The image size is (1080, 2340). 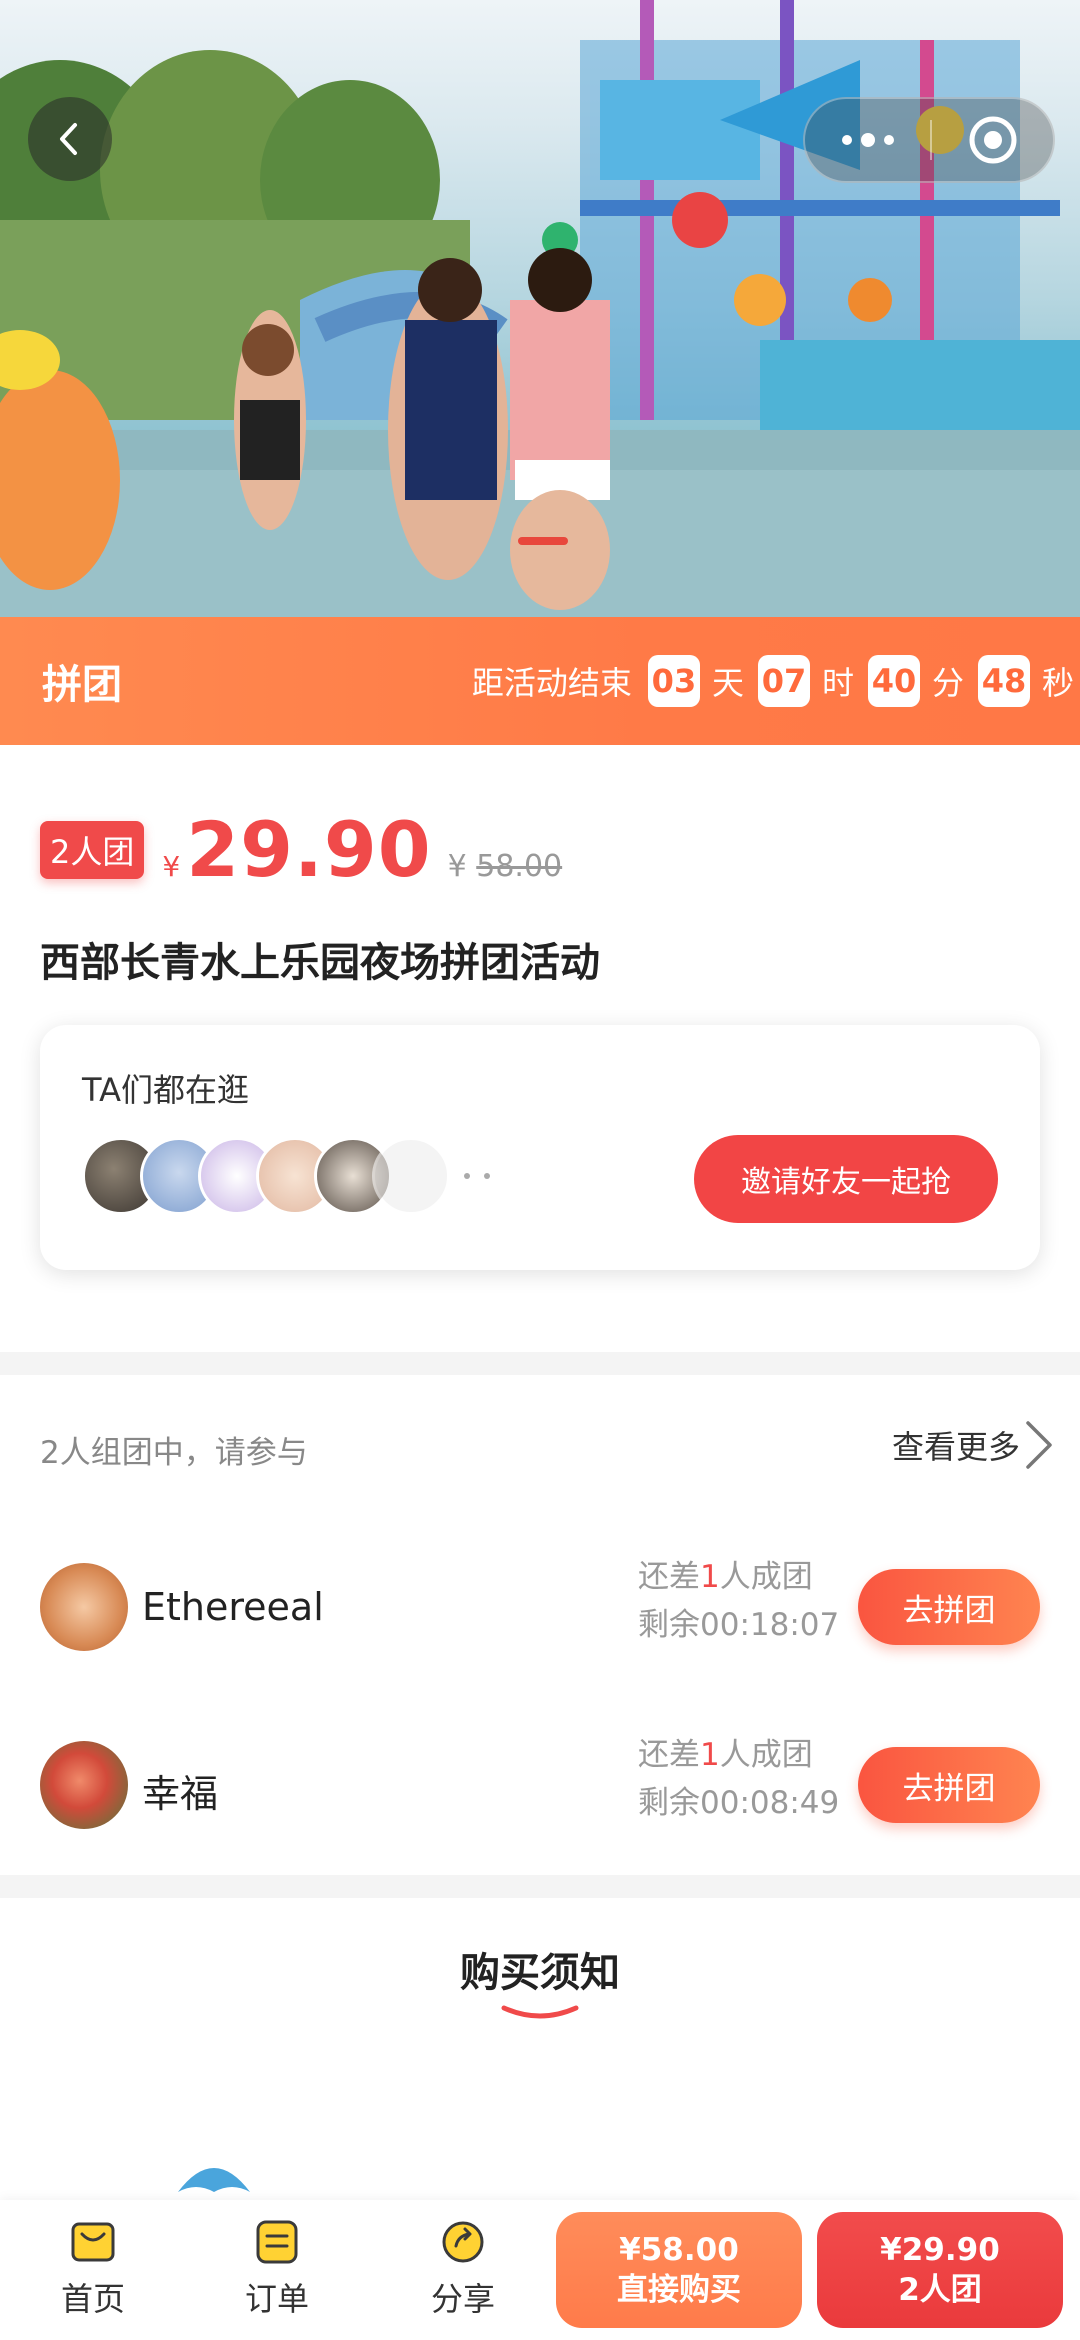 I want to click on countdown-days: 03, so click(x=673, y=681).